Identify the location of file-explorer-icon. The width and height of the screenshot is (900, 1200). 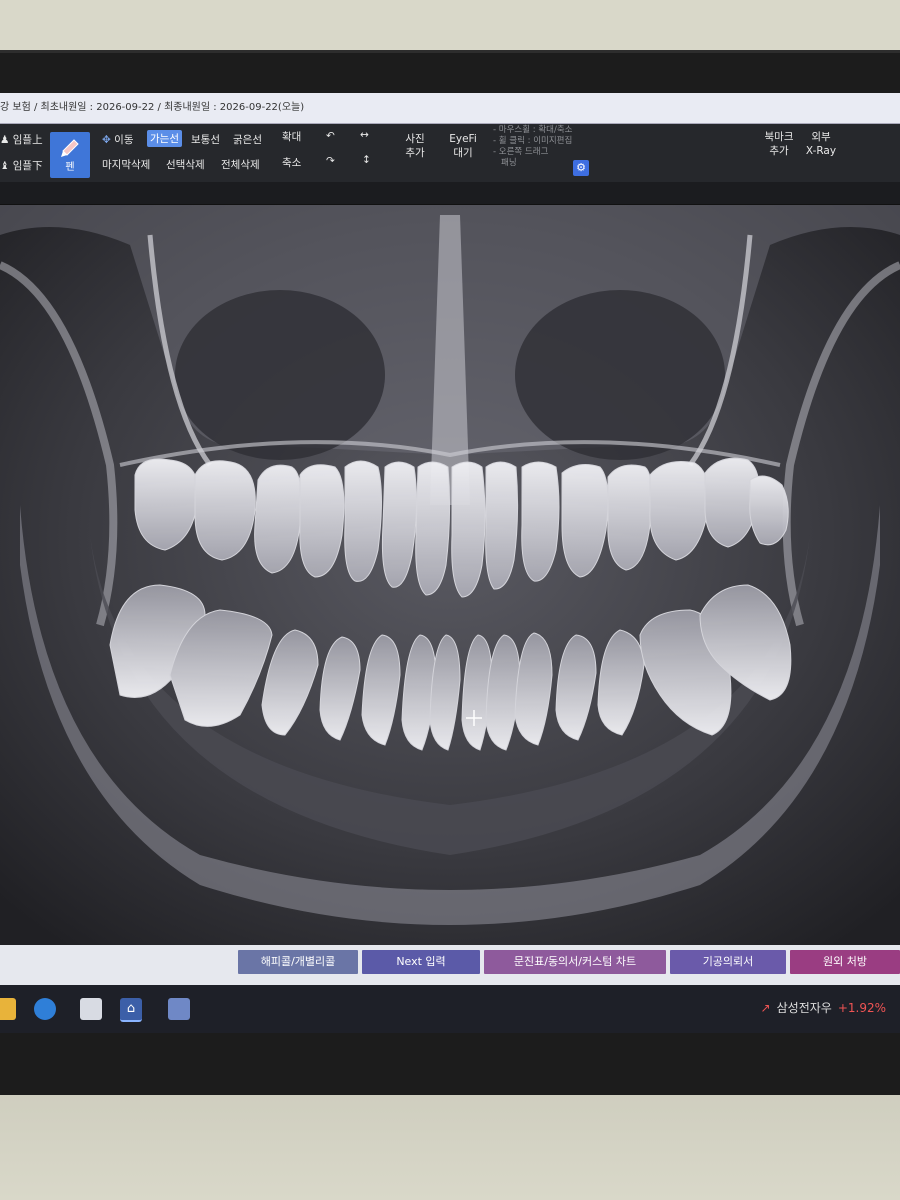
(8, 1009).